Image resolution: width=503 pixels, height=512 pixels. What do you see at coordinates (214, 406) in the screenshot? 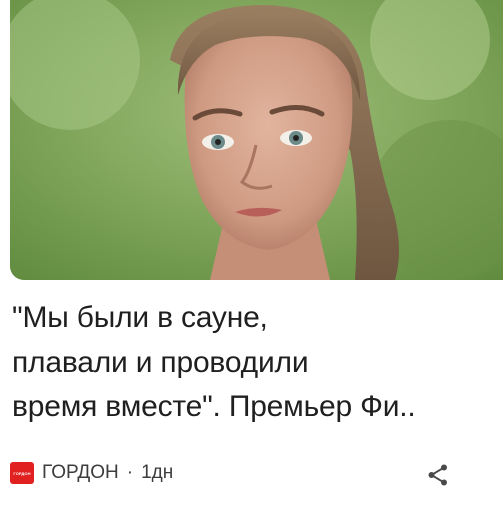
I see `headline-line: время вместе". Премьер Фи..` at bounding box center [214, 406].